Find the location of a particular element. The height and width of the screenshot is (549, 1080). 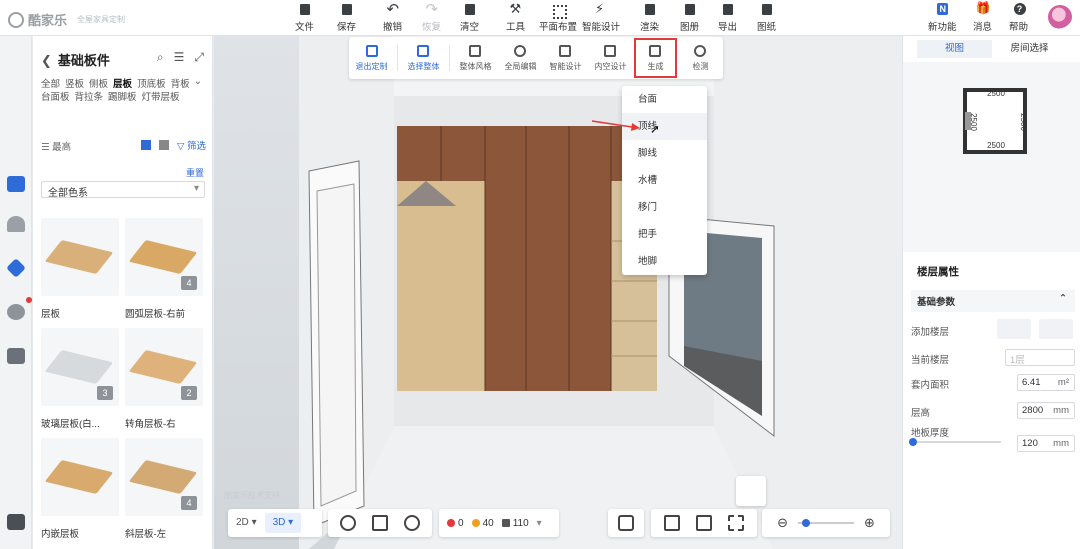

add-floor-up-button is located at coordinates (1014, 329).